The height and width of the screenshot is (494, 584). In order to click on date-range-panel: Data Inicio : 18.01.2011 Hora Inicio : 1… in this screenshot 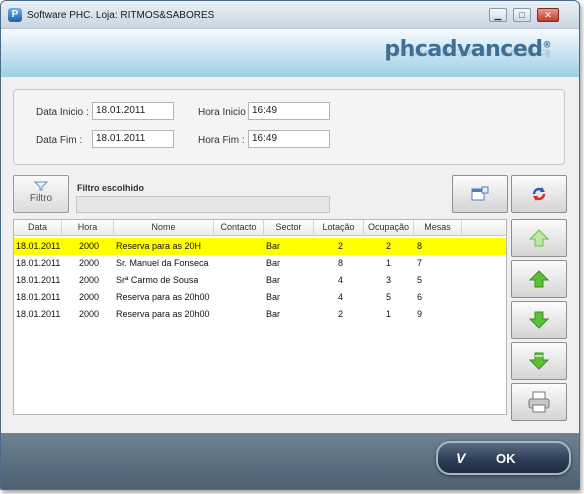, I will do `click(289, 127)`.